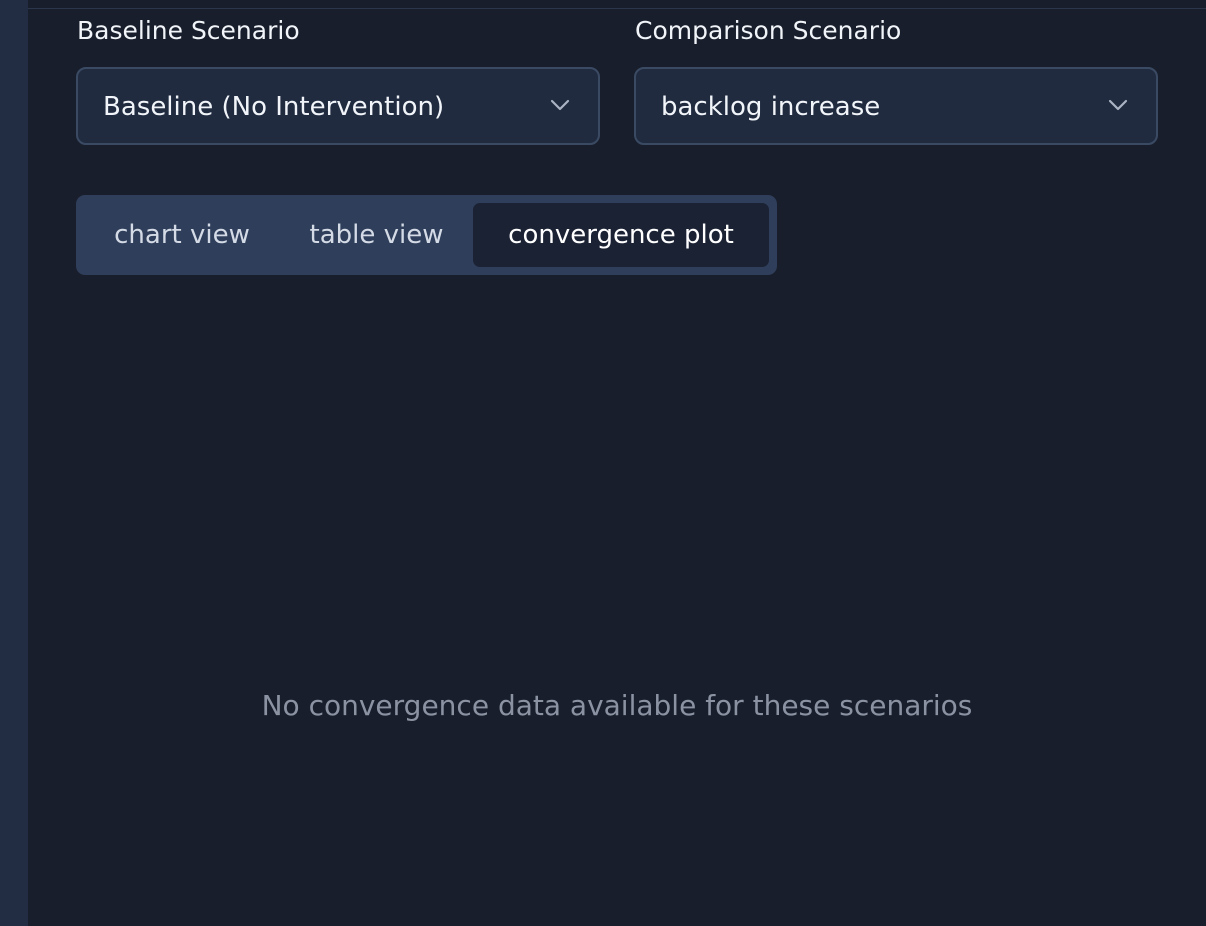 Image resolution: width=1206 pixels, height=926 pixels. What do you see at coordinates (896, 106) in the screenshot?
I see `comparison-scenario-select: backlog increase` at bounding box center [896, 106].